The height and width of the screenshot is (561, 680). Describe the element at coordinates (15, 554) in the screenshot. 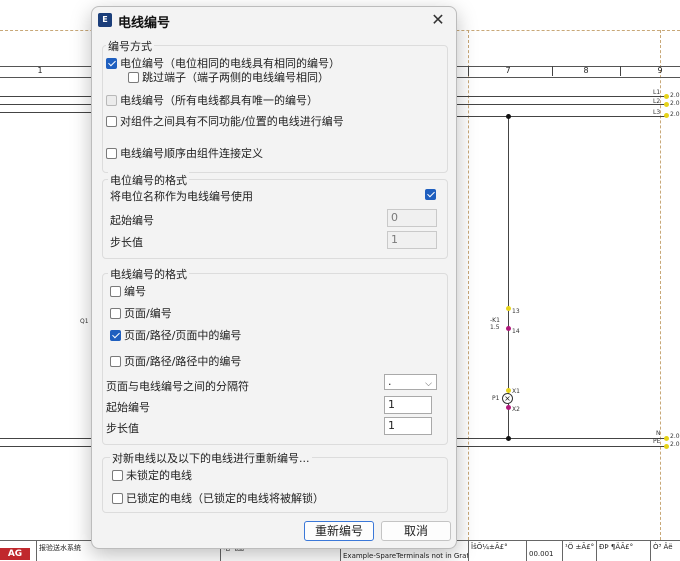

I see `company-logo: AG` at that location.